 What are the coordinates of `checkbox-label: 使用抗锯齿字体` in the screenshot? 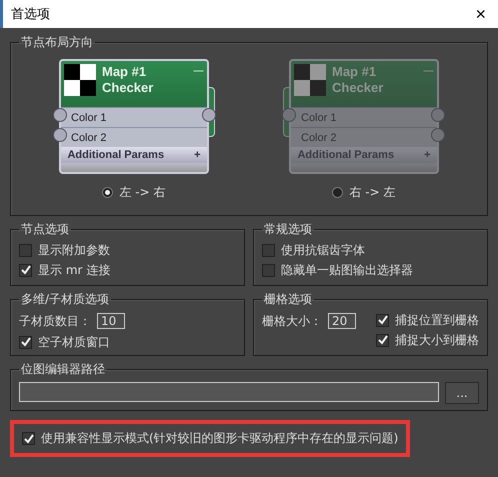 It's located at (323, 250).